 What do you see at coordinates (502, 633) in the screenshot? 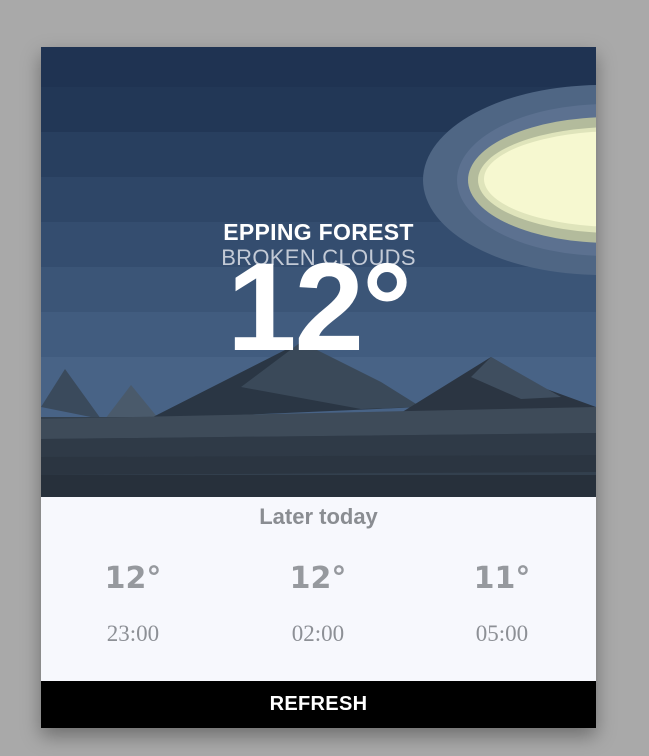
I see `forecast-time: 05:00` at bounding box center [502, 633].